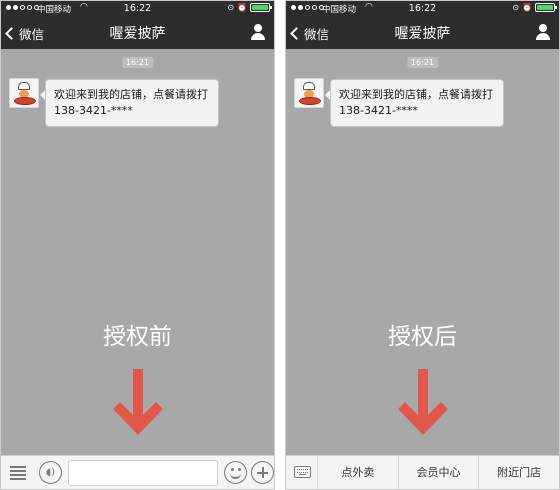 This screenshot has height=490, width=560. I want to click on plus-icon, so click(262, 472).